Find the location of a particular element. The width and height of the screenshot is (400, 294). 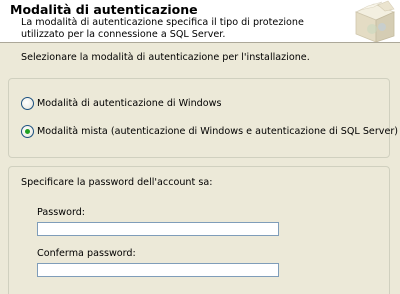

sa-password-caption: Specificare la password dell'account sa: is located at coordinates (117, 182).